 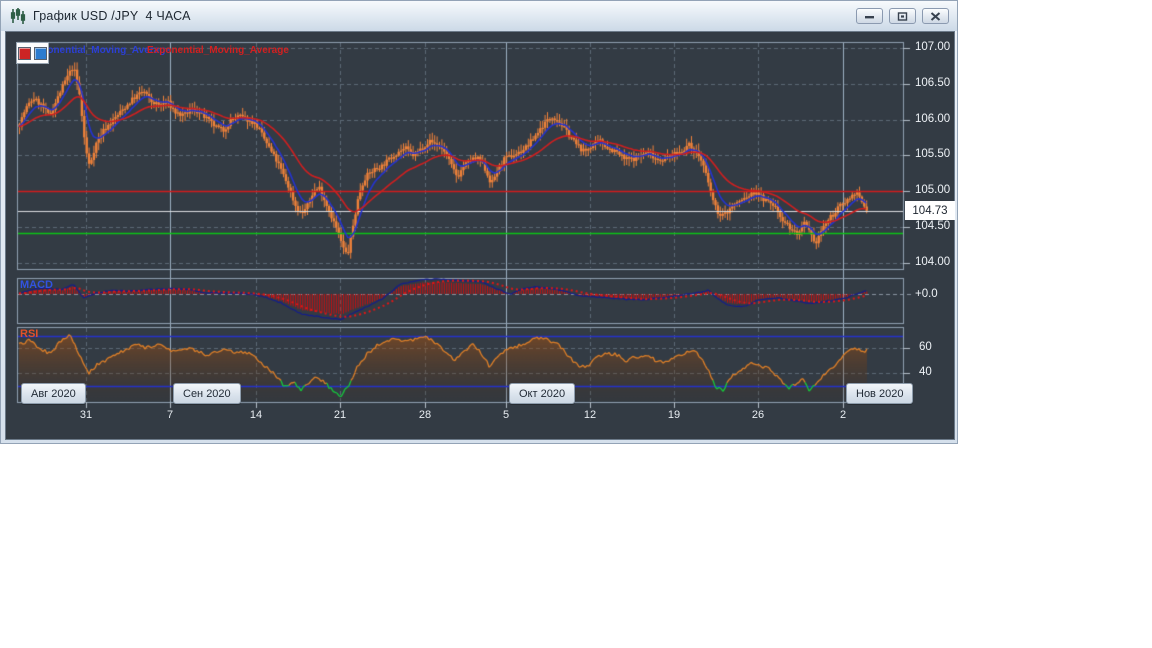 I want to click on rsi-tick-label: 40, so click(x=925, y=372).